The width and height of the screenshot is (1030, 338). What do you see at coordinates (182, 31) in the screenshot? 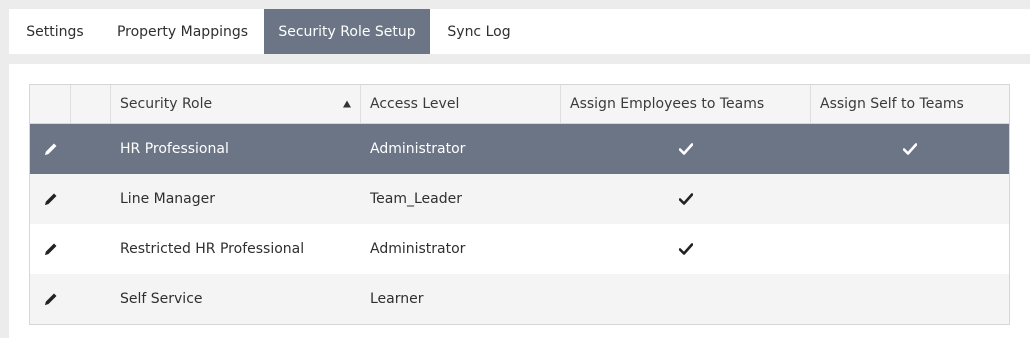
I see `tab-property-mappings: Property Mappings` at bounding box center [182, 31].